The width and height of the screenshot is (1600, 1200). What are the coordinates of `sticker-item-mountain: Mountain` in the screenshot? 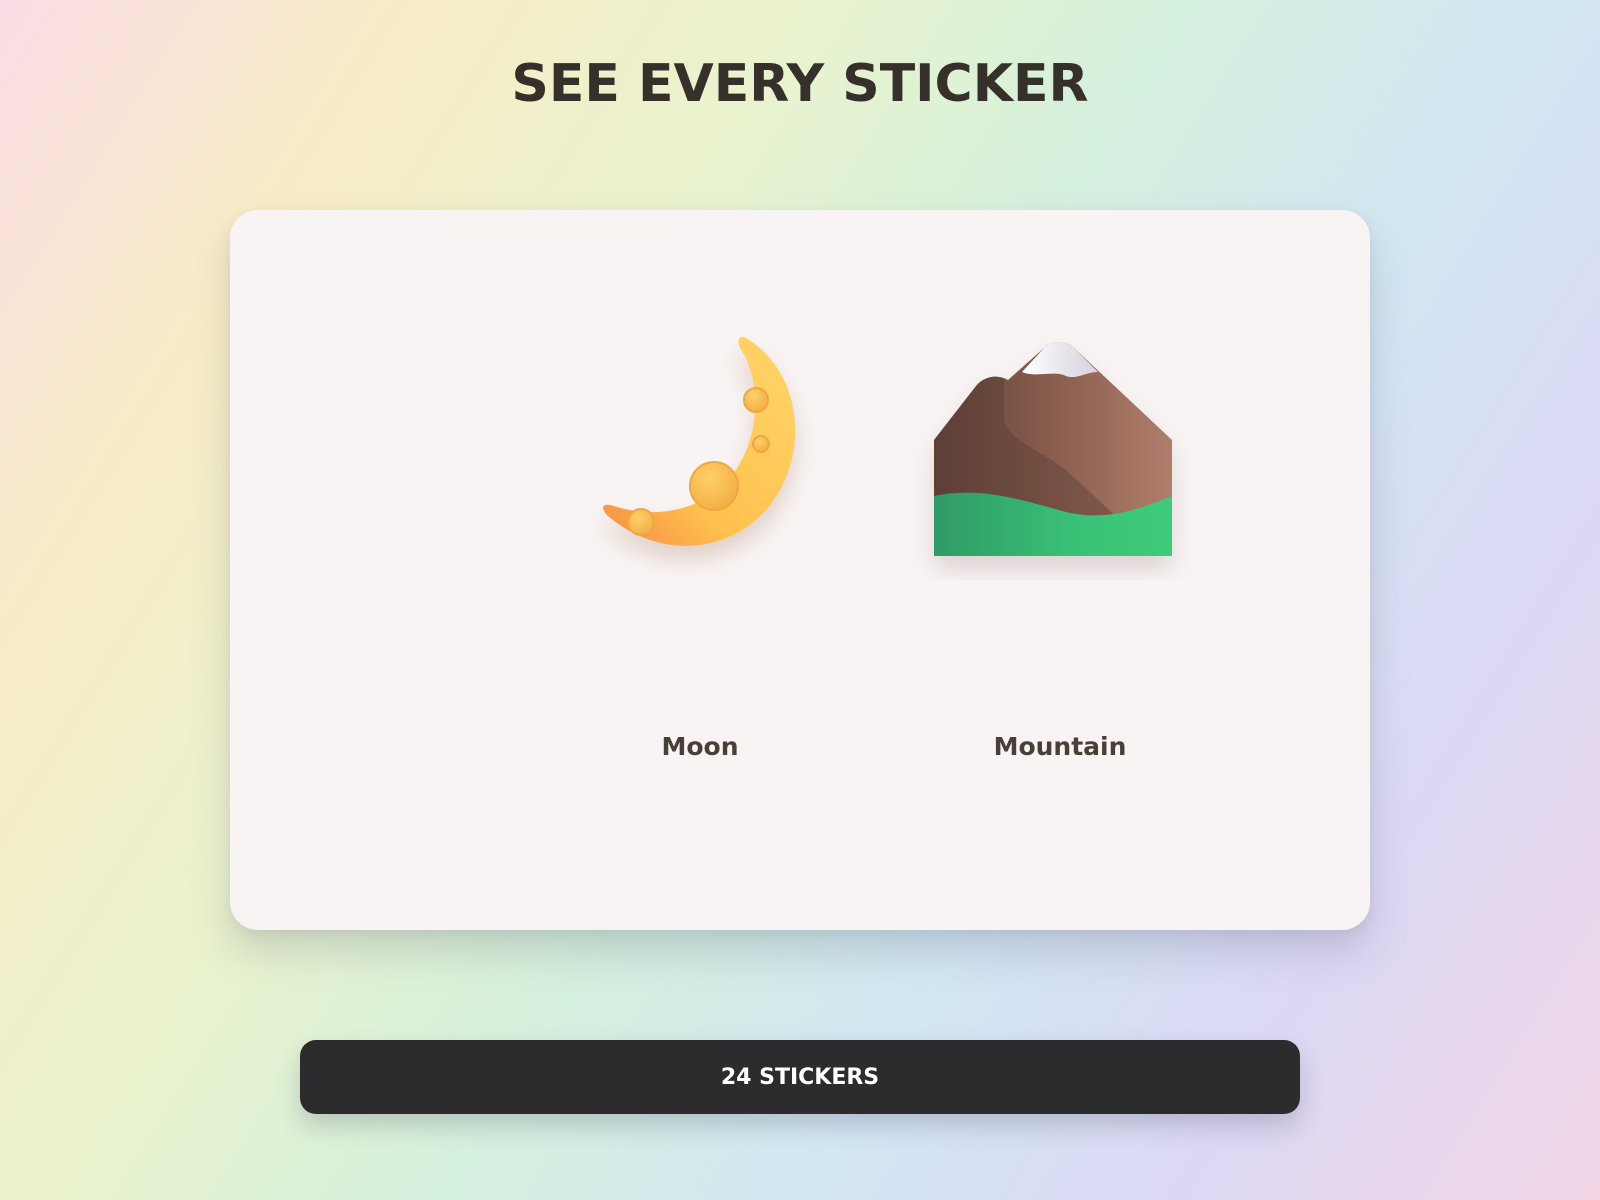 It's located at (1060, 540).